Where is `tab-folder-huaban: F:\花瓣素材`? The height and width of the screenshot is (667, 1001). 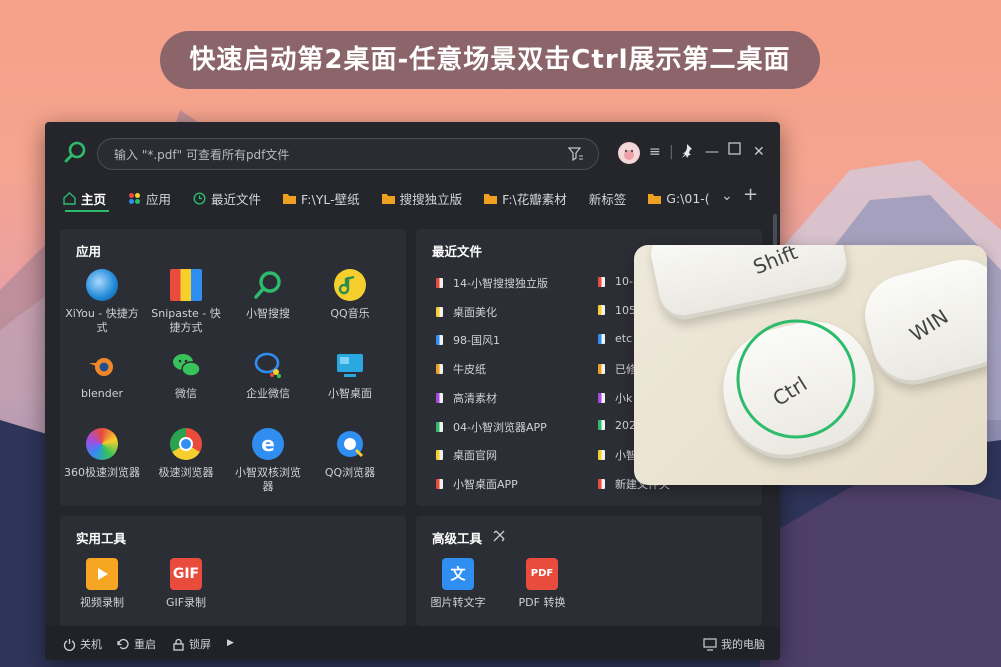
tab-folder-huaban: F:\花瓣素材 is located at coordinates (525, 198).